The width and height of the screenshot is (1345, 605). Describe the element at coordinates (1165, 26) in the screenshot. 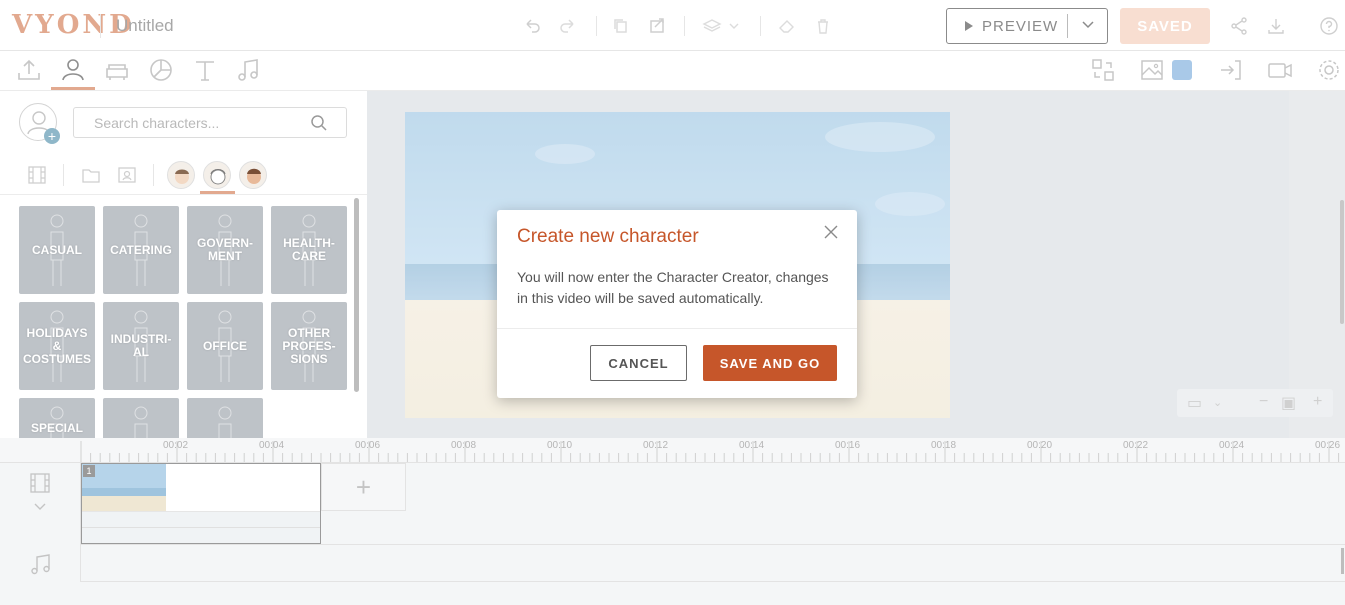

I see `saved-button: SAVED` at that location.